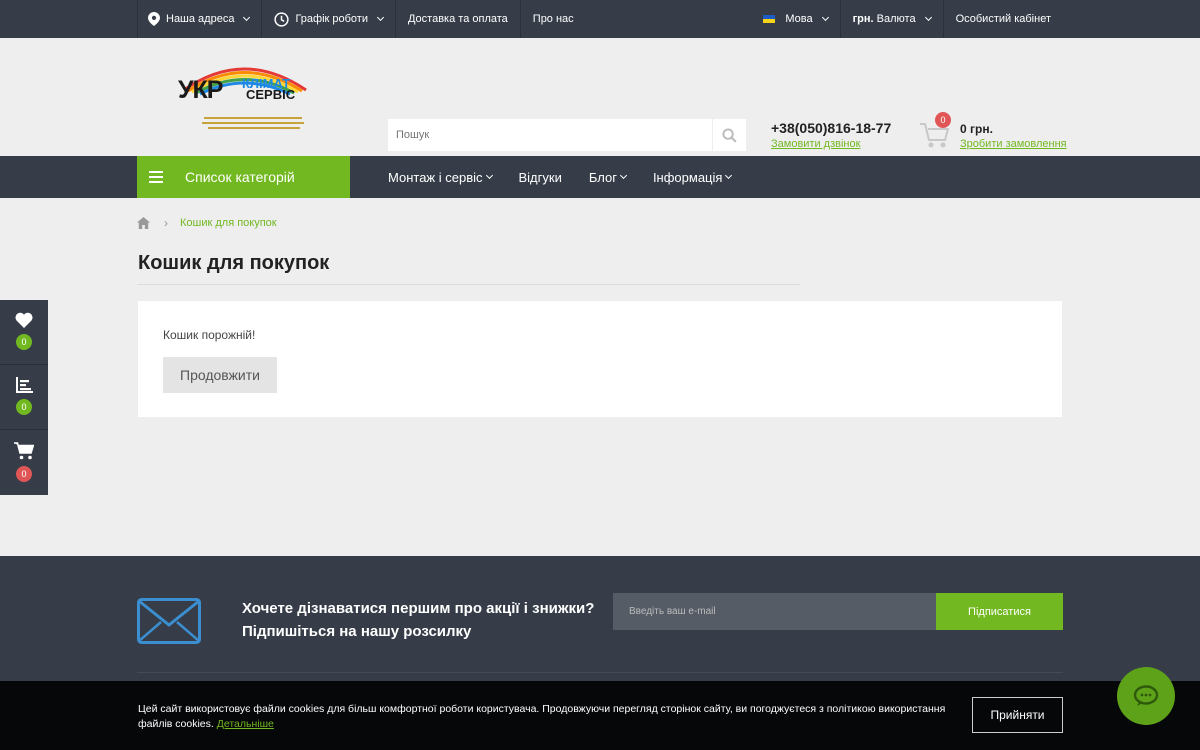 The width and height of the screenshot is (1200, 750). What do you see at coordinates (774, 611) in the screenshot?
I see `email-field` at bounding box center [774, 611].